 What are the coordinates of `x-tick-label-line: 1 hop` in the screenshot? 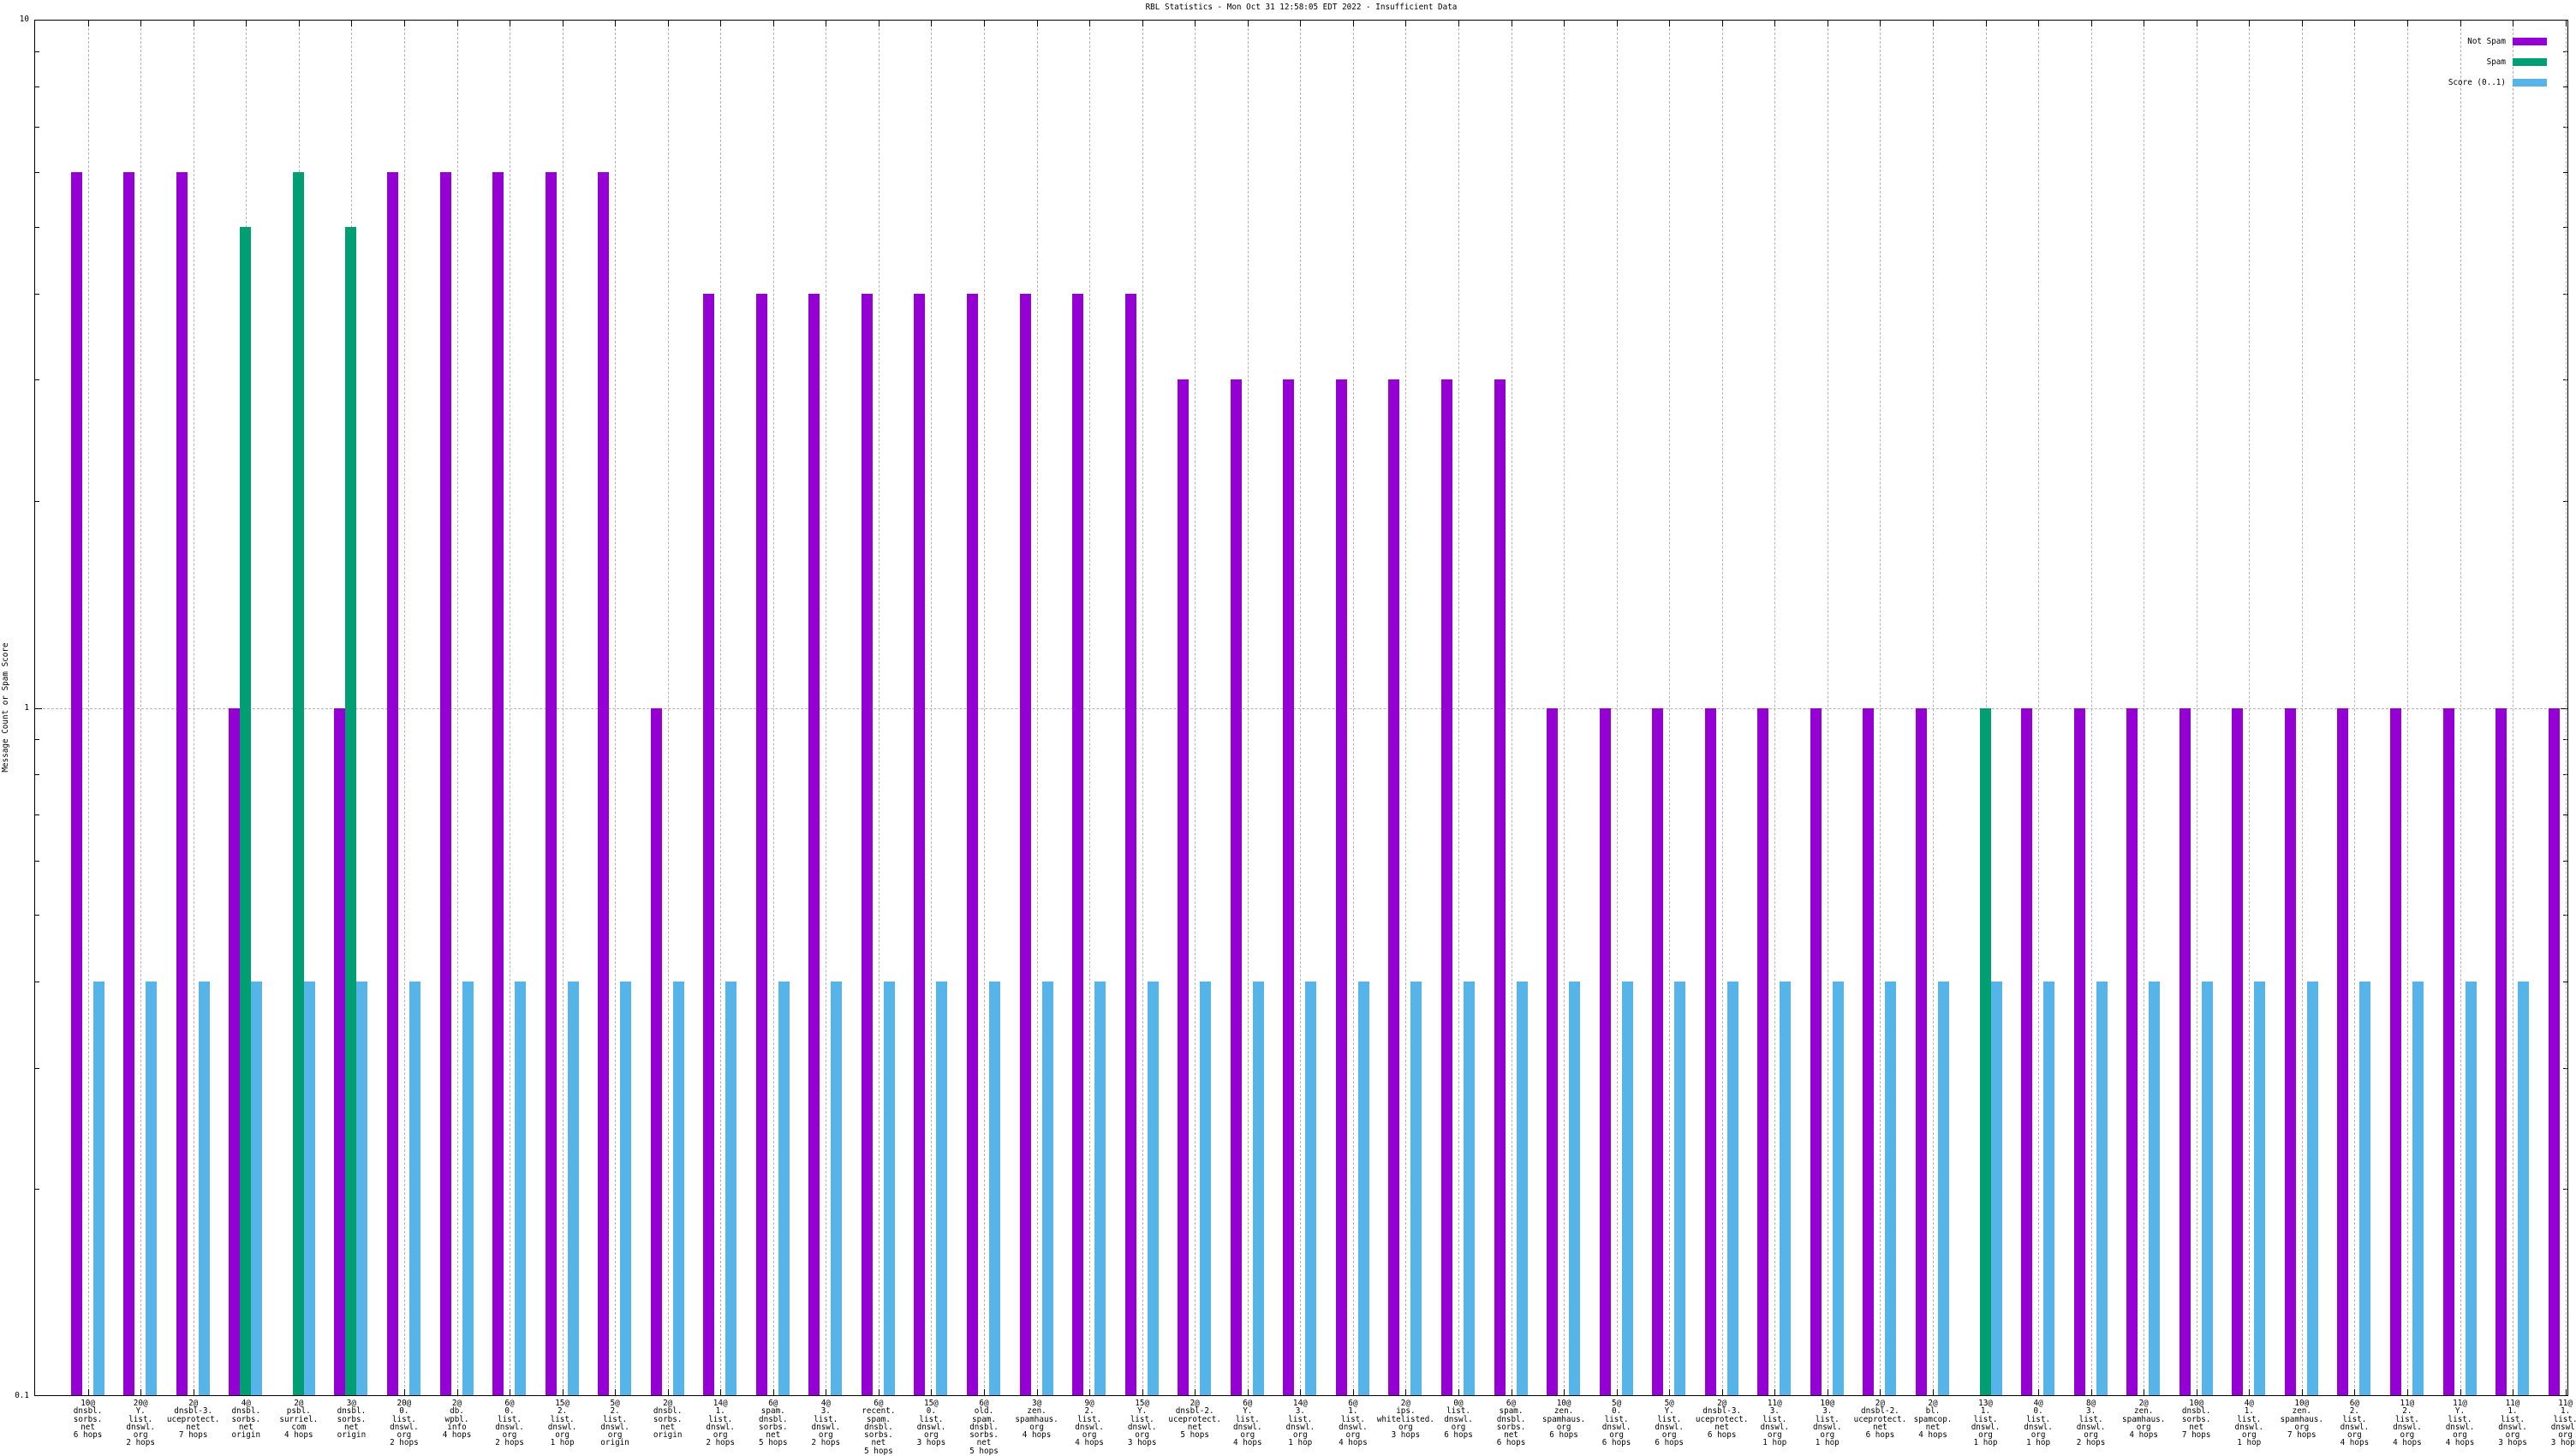 It's located at (1828, 1443).